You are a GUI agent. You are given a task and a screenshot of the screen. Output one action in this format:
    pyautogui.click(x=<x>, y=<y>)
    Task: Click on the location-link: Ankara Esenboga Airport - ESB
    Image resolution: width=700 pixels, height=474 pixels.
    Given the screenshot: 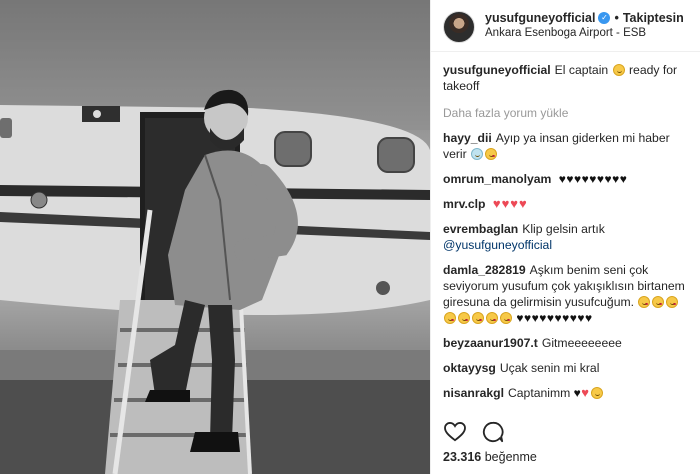 What is the action you would take?
    pyautogui.click(x=584, y=33)
    